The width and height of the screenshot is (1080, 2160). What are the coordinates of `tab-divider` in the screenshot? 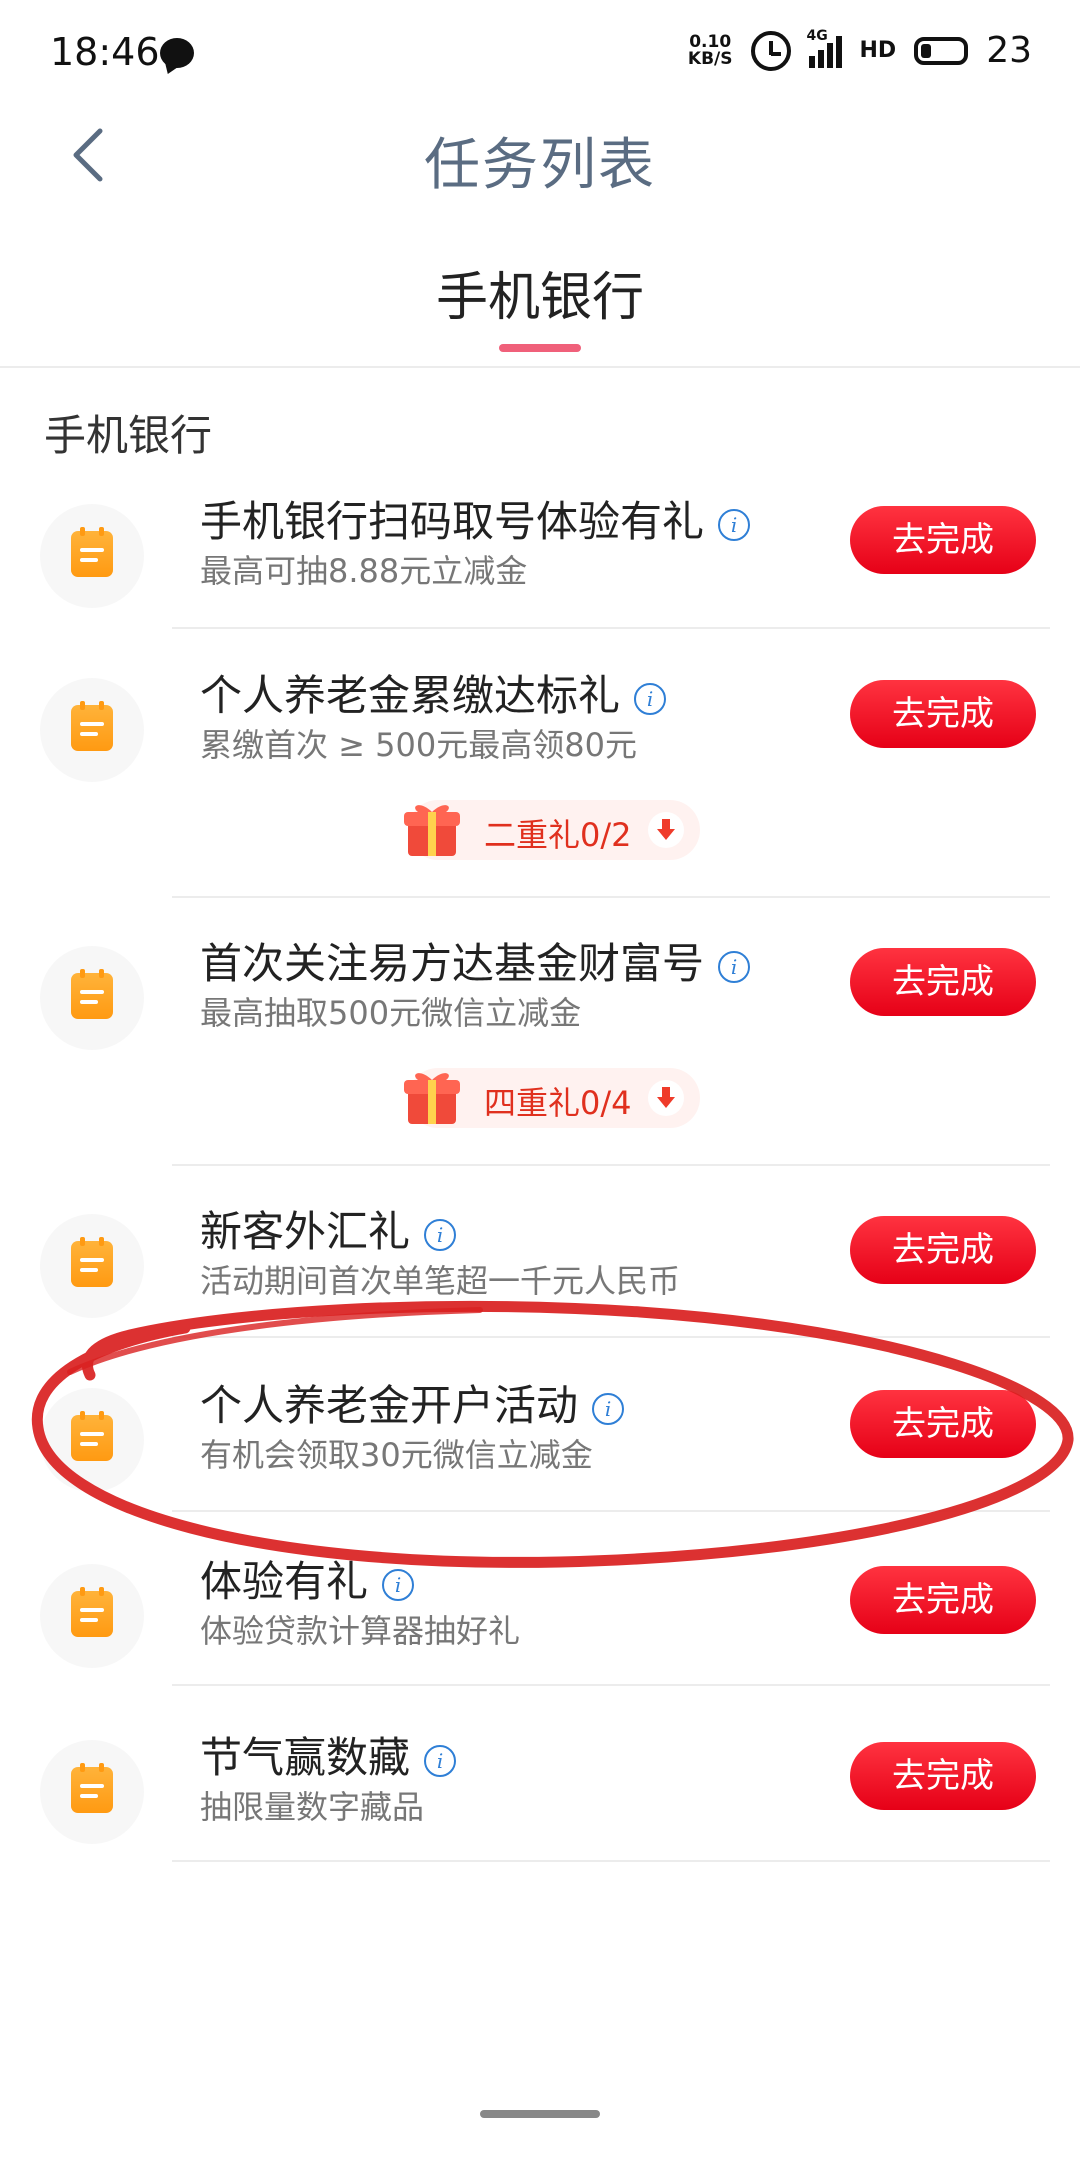 It's located at (540, 367).